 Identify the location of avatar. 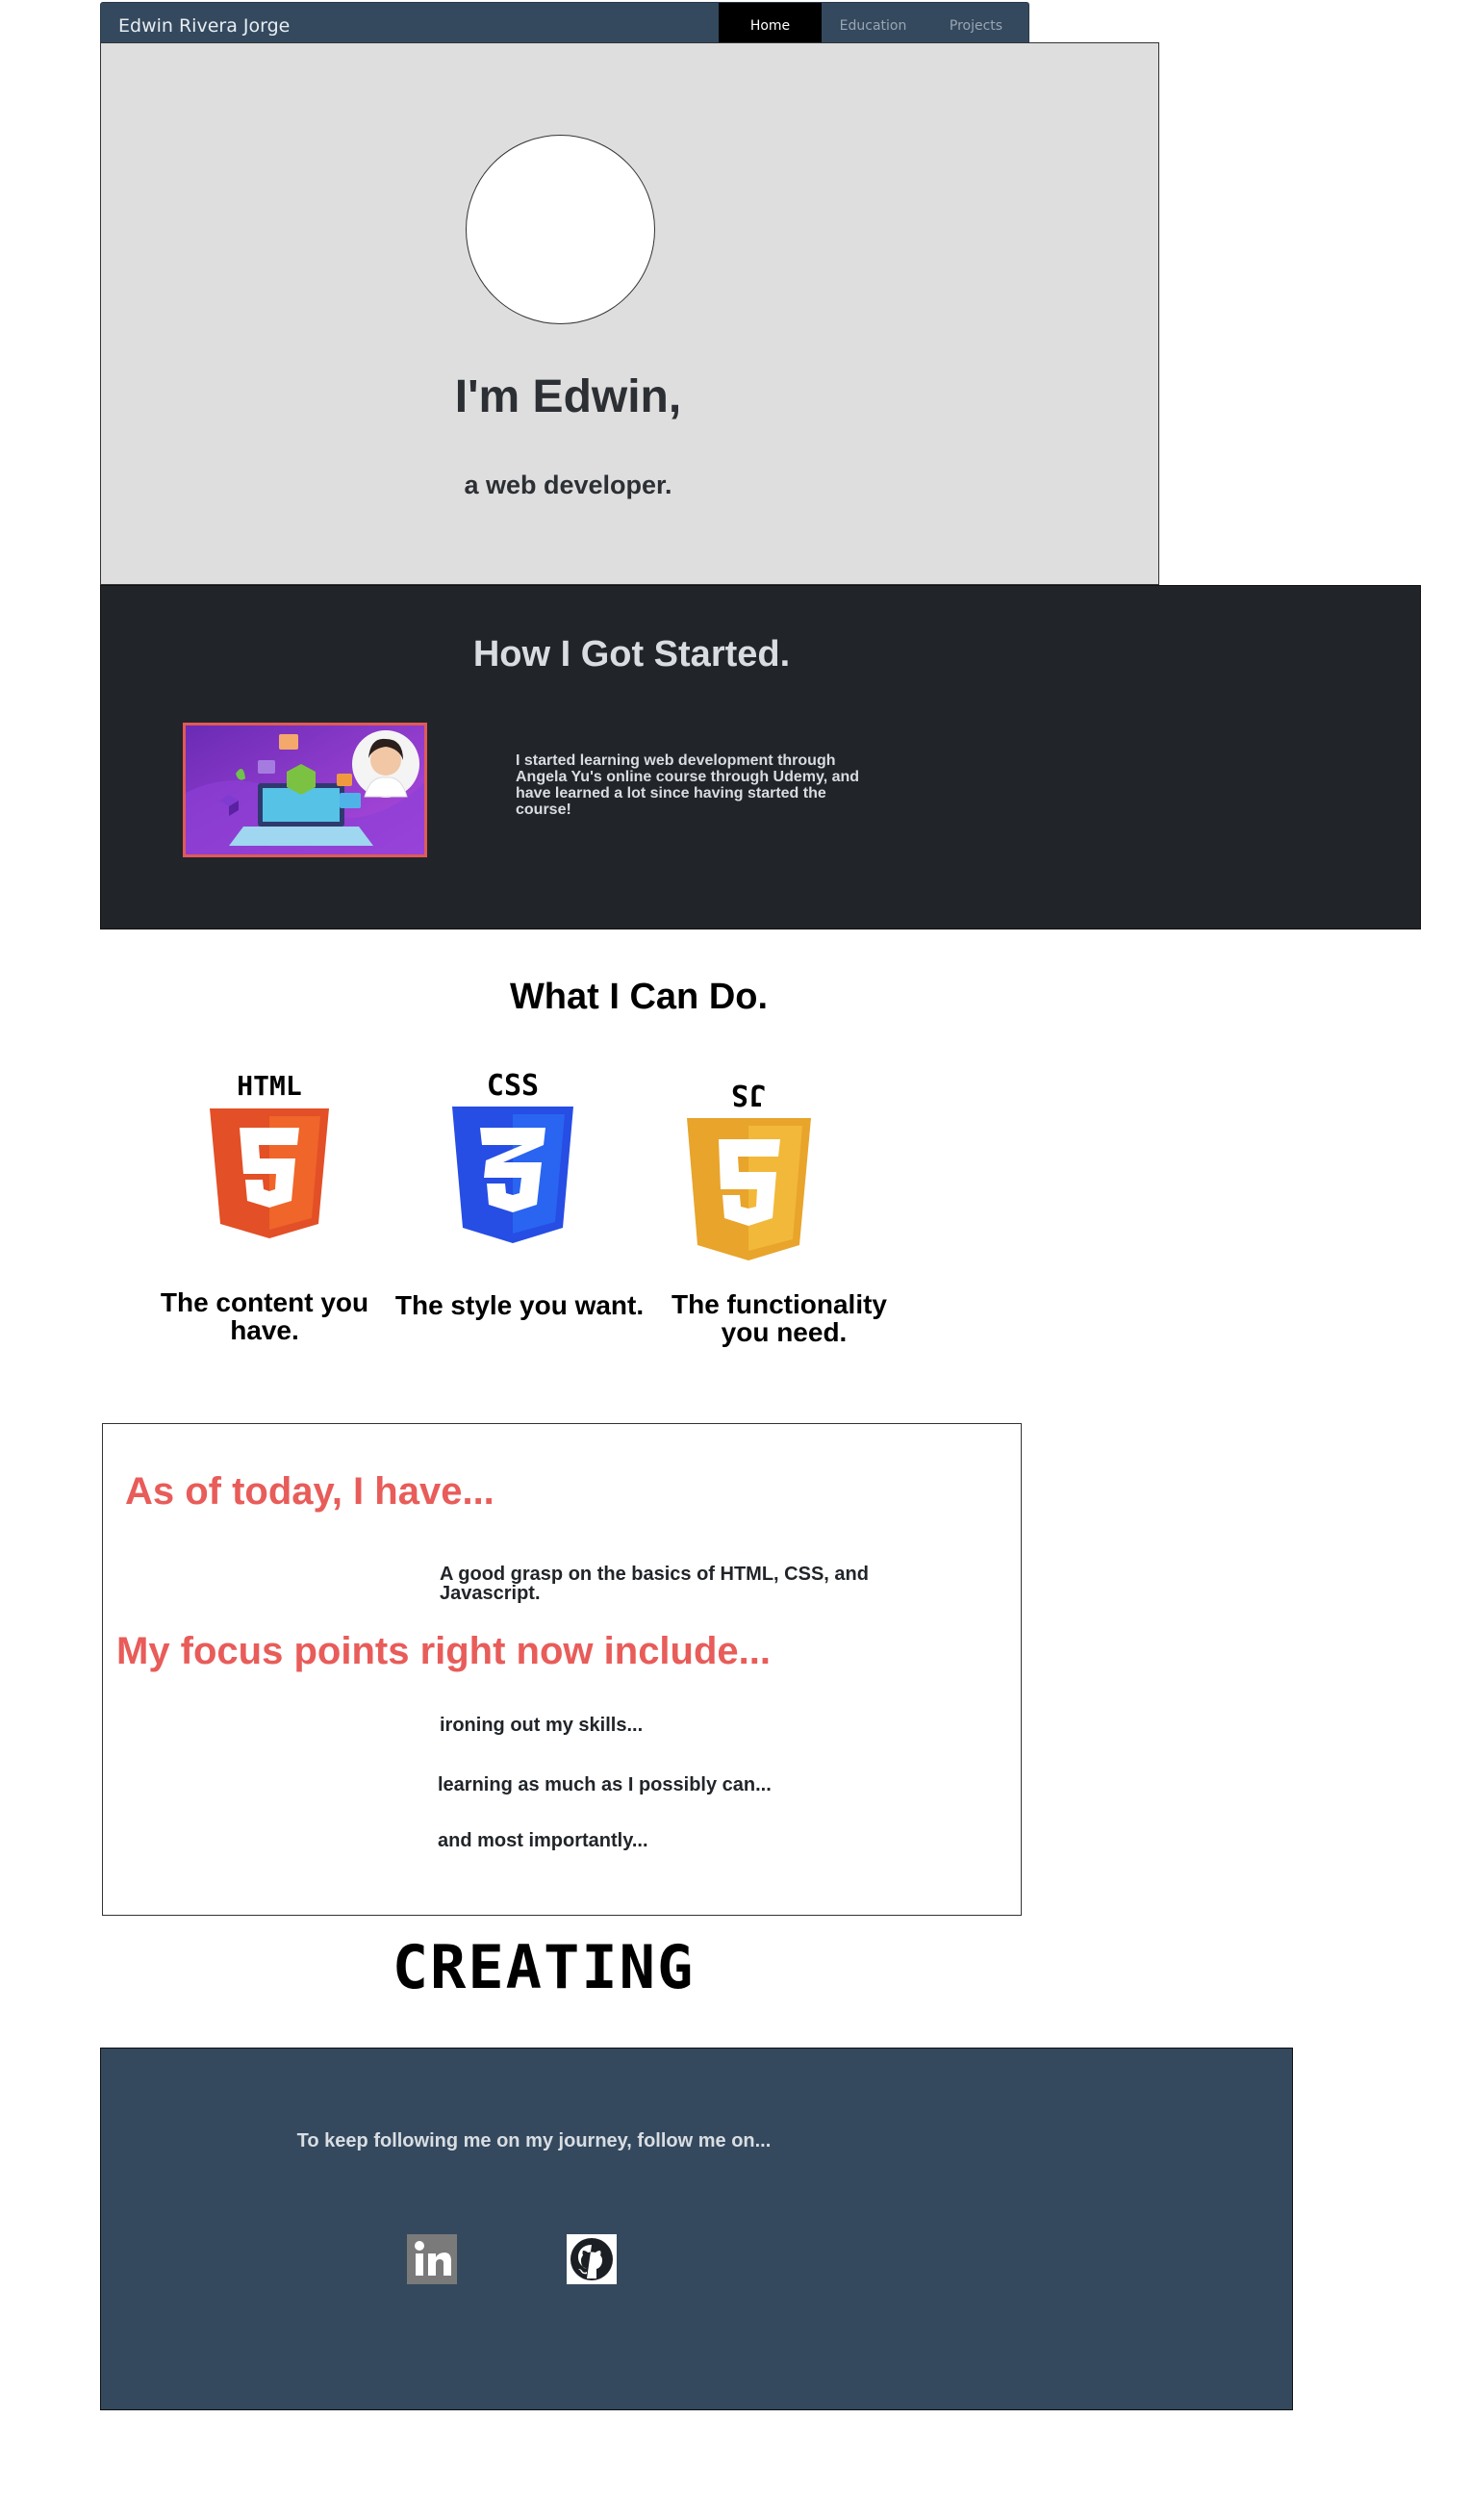
(560, 230).